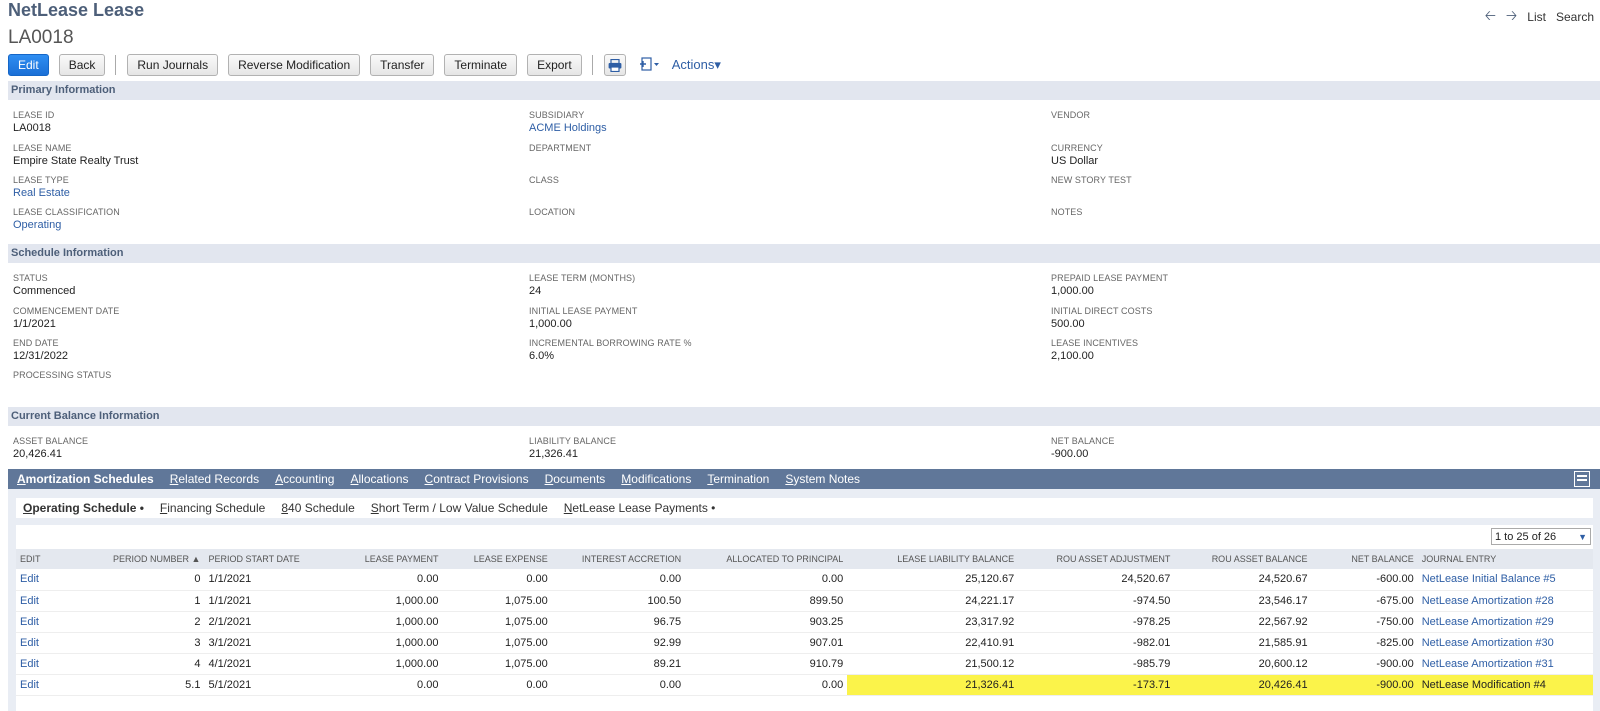 The height and width of the screenshot is (711, 1600). What do you see at coordinates (42, 148) in the screenshot?
I see `field-label: Lease Name` at bounding box center [42, 148].